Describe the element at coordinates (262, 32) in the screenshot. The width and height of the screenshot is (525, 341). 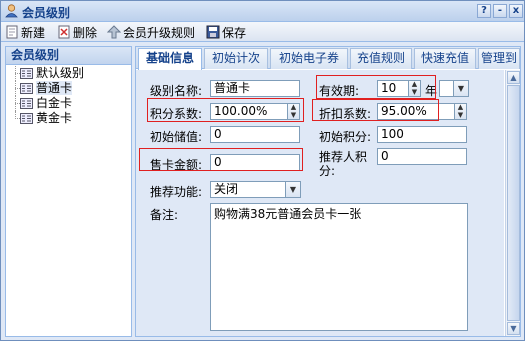
I see `toolbar: 新建 删除 会员升级规则 保存` at that location.